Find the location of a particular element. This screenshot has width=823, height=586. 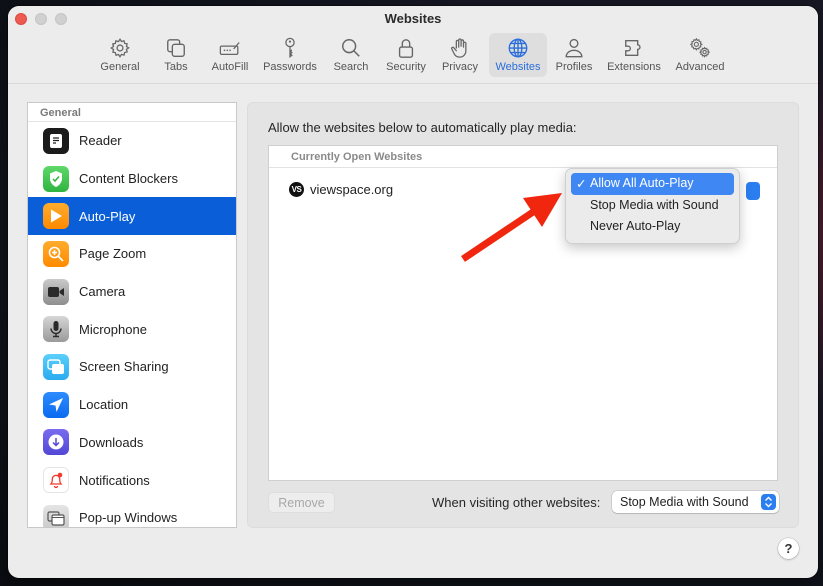

tab-websites: Websites is located at coordinates (518, 55).